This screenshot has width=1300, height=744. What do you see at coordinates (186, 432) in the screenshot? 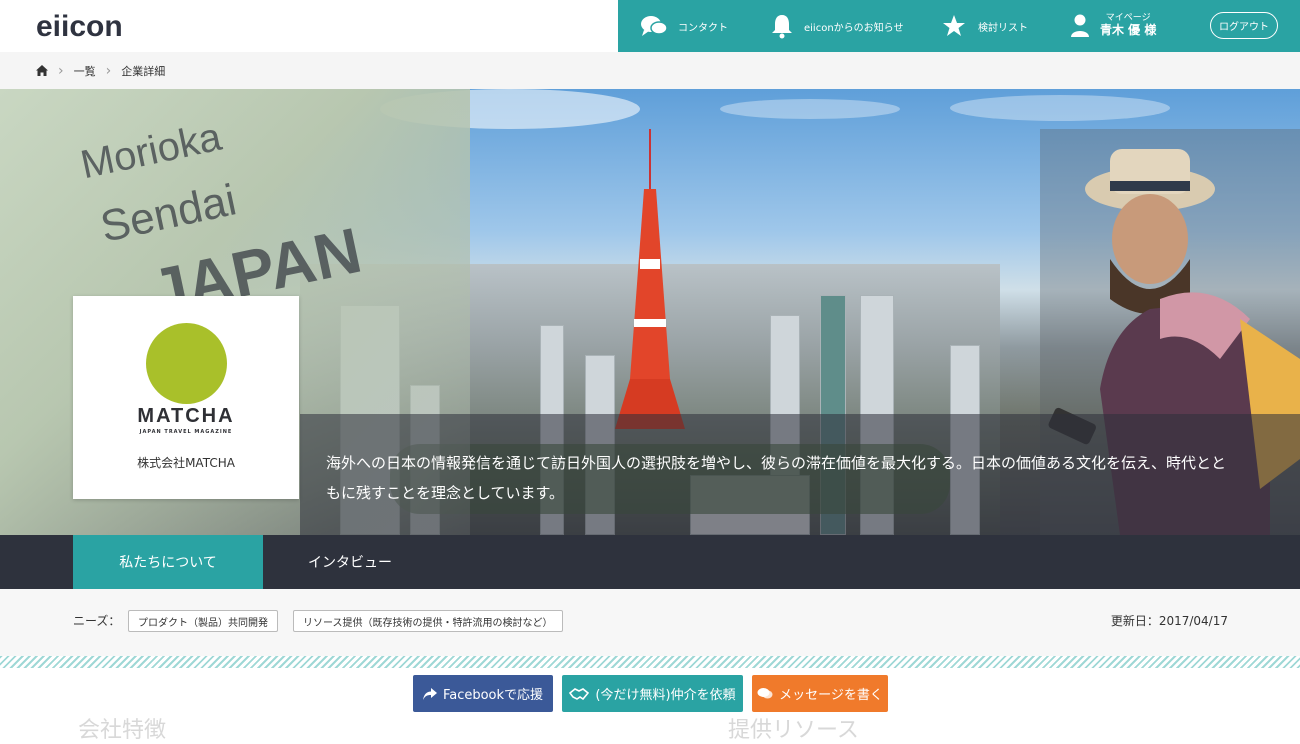
I see `matcha-logo-subtitle: JAPAN TRAVEL MAGAZINE` at bounding box center [186, 432].